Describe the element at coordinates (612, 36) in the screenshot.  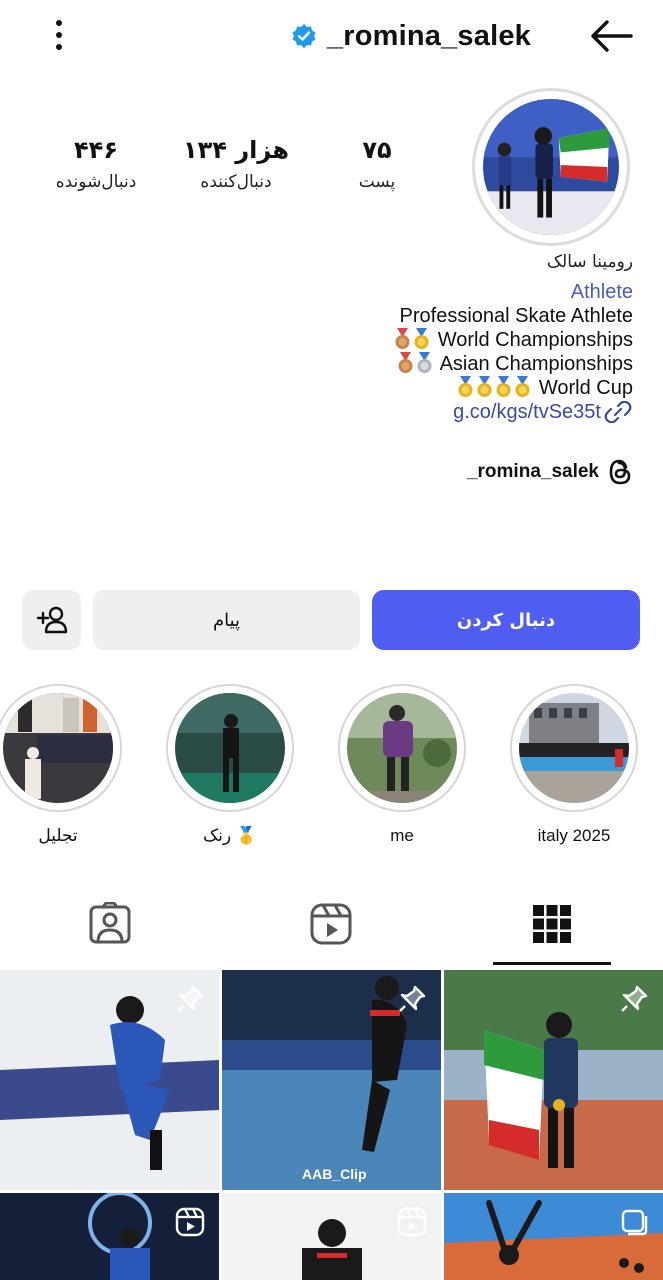
I see `back-arrow-icon` at that location.